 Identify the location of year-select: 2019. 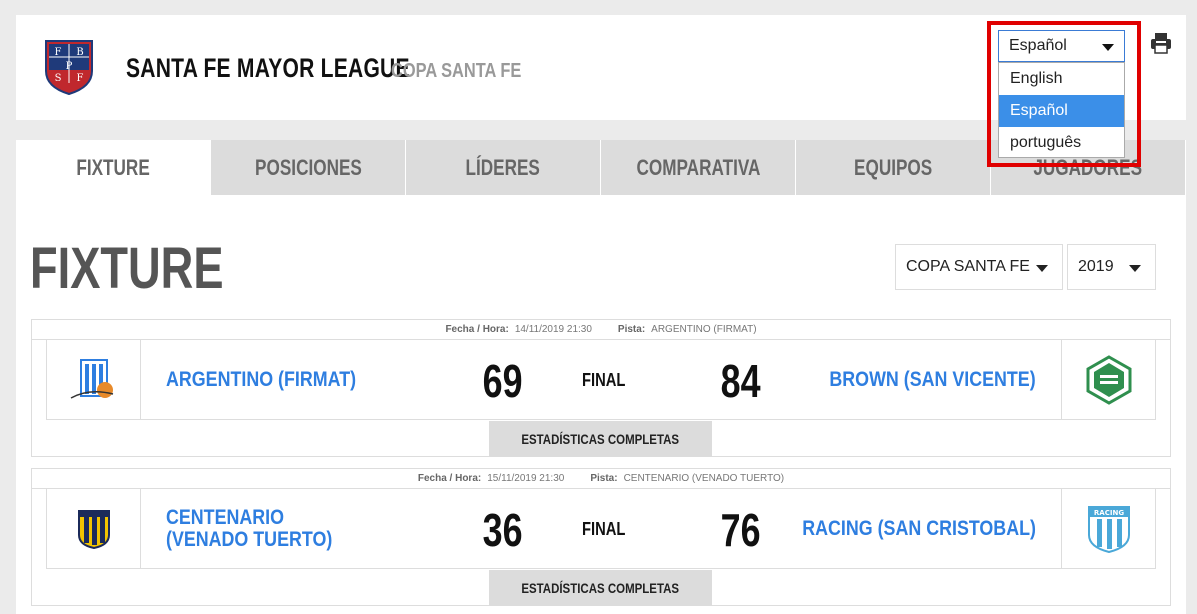
(1111, 267).